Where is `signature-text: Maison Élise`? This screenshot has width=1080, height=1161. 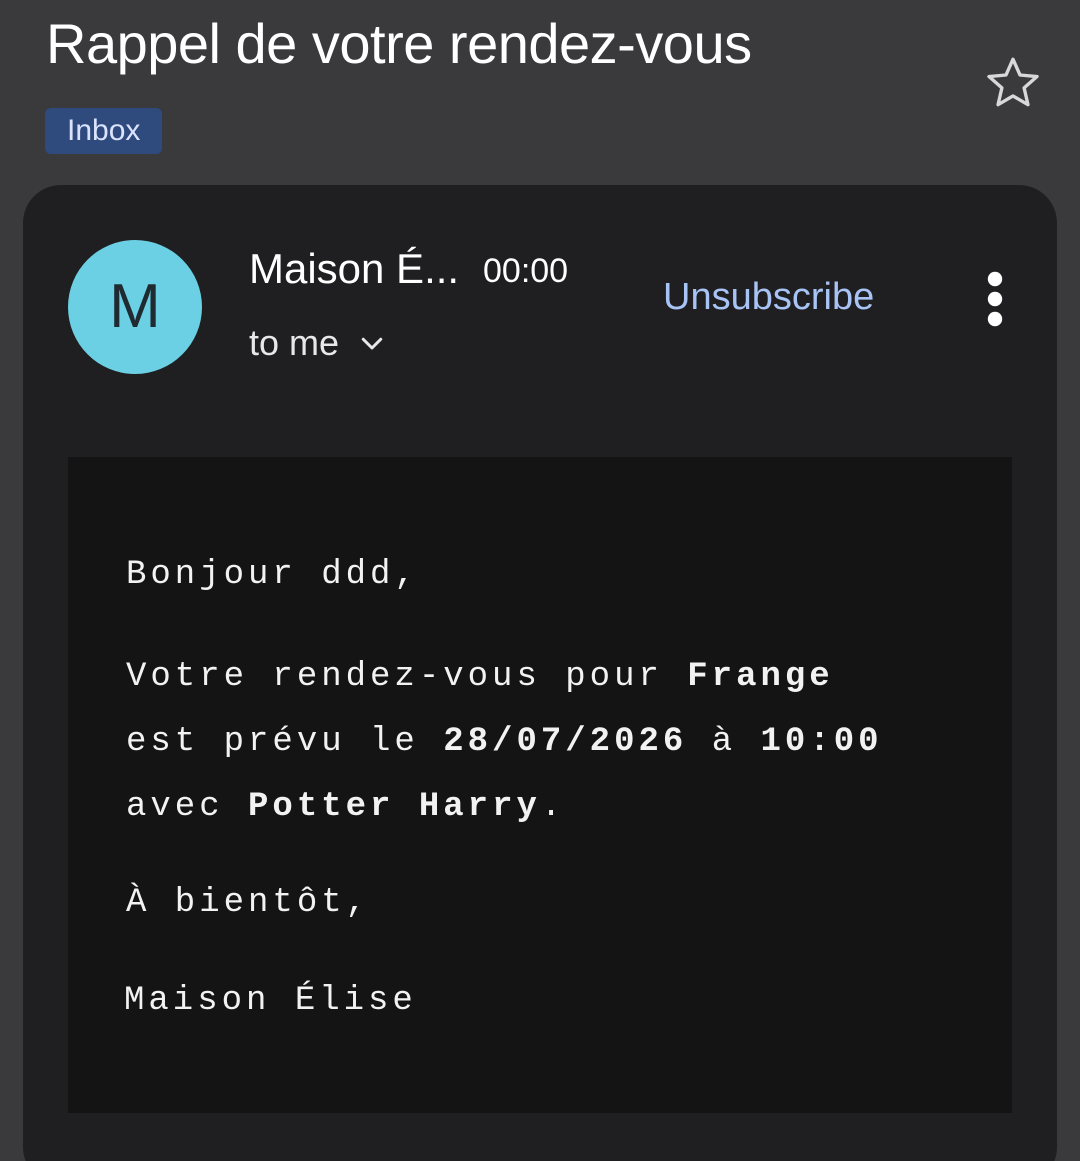 signature-text: Maison Élise is located at coordinates (270, 1001).